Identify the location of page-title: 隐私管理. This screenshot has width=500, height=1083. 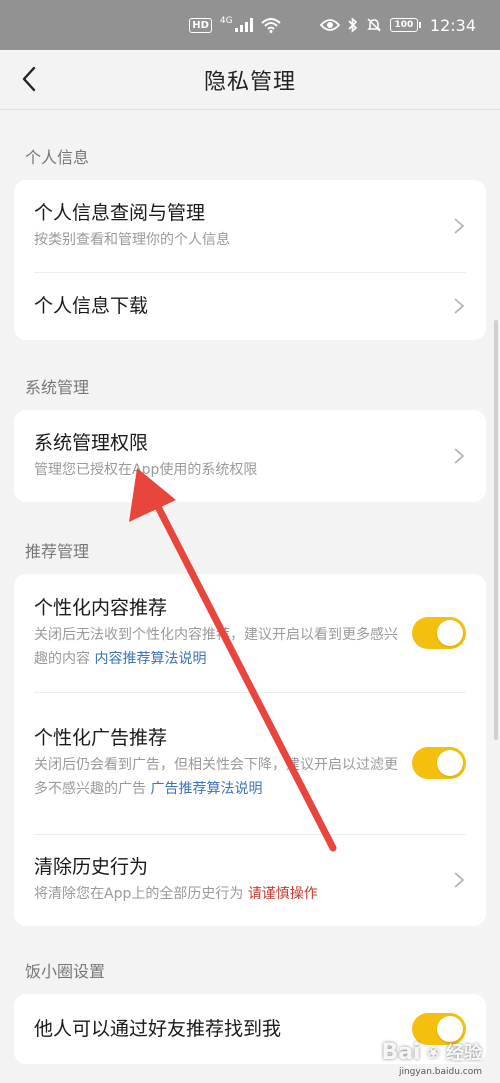
(249, 82).